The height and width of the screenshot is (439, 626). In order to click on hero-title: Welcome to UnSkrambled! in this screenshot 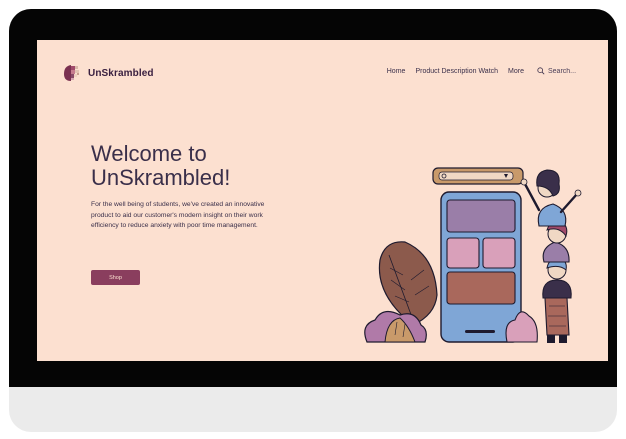, I will do `click(161, 165)`.